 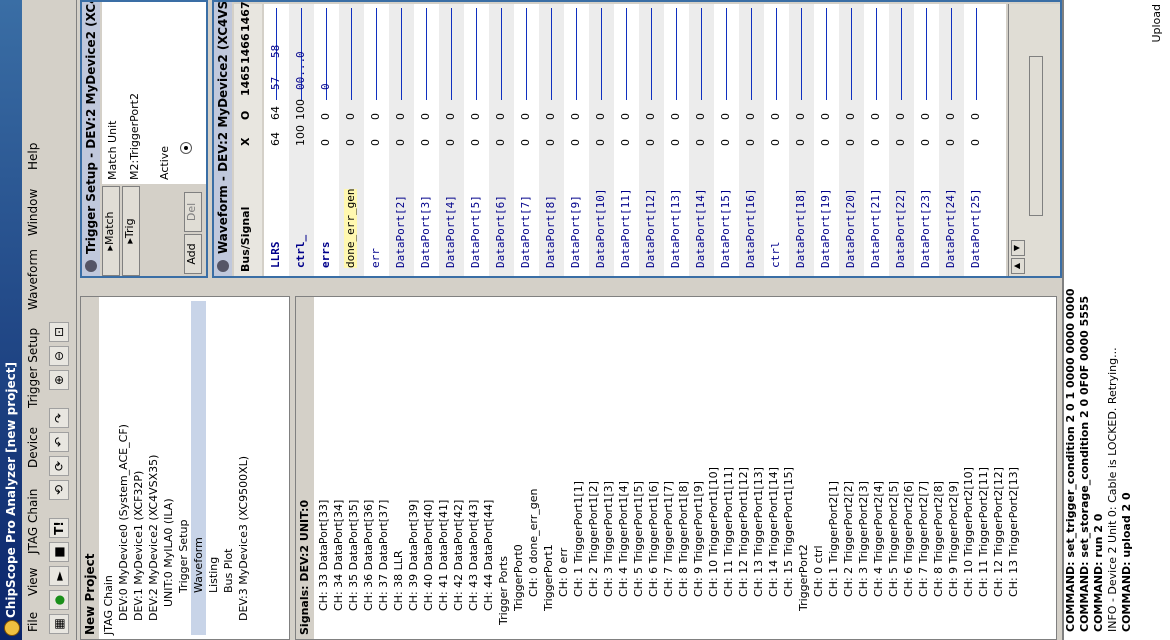 What do you see at coordinates (576, 140) in the screenshot?
I see `waveform-row: DataPort[9] 0 0` at bounding box center [576, 140].